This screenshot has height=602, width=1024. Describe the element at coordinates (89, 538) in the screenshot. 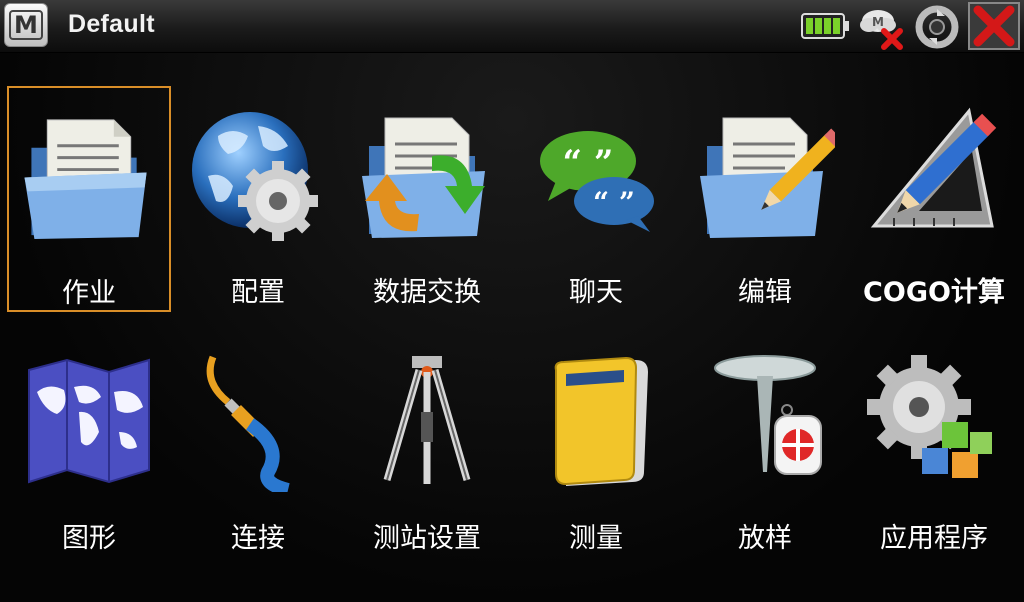

I see `menu-item-label: 图形` at that location.